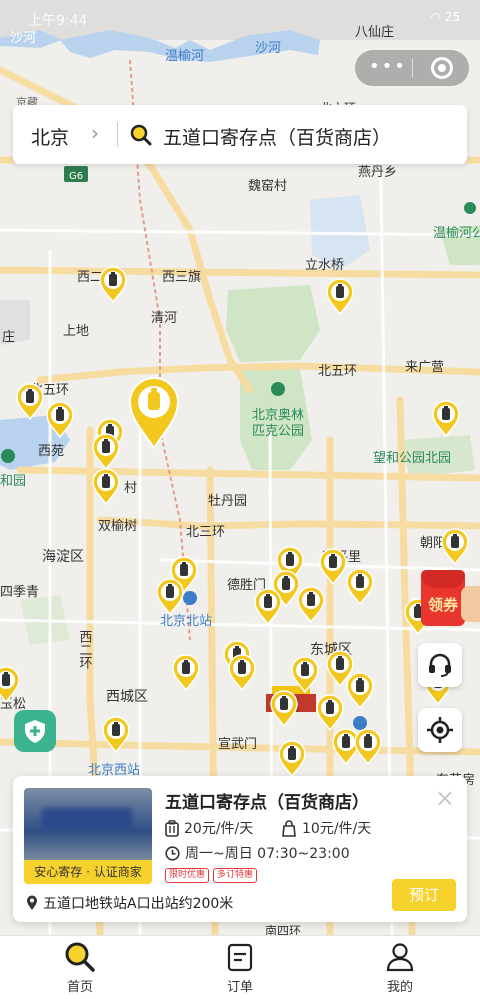  Describe the element at coordinates (127, 697) in the screenshot. I see `map-label-xicheng: 西城区` at that location.